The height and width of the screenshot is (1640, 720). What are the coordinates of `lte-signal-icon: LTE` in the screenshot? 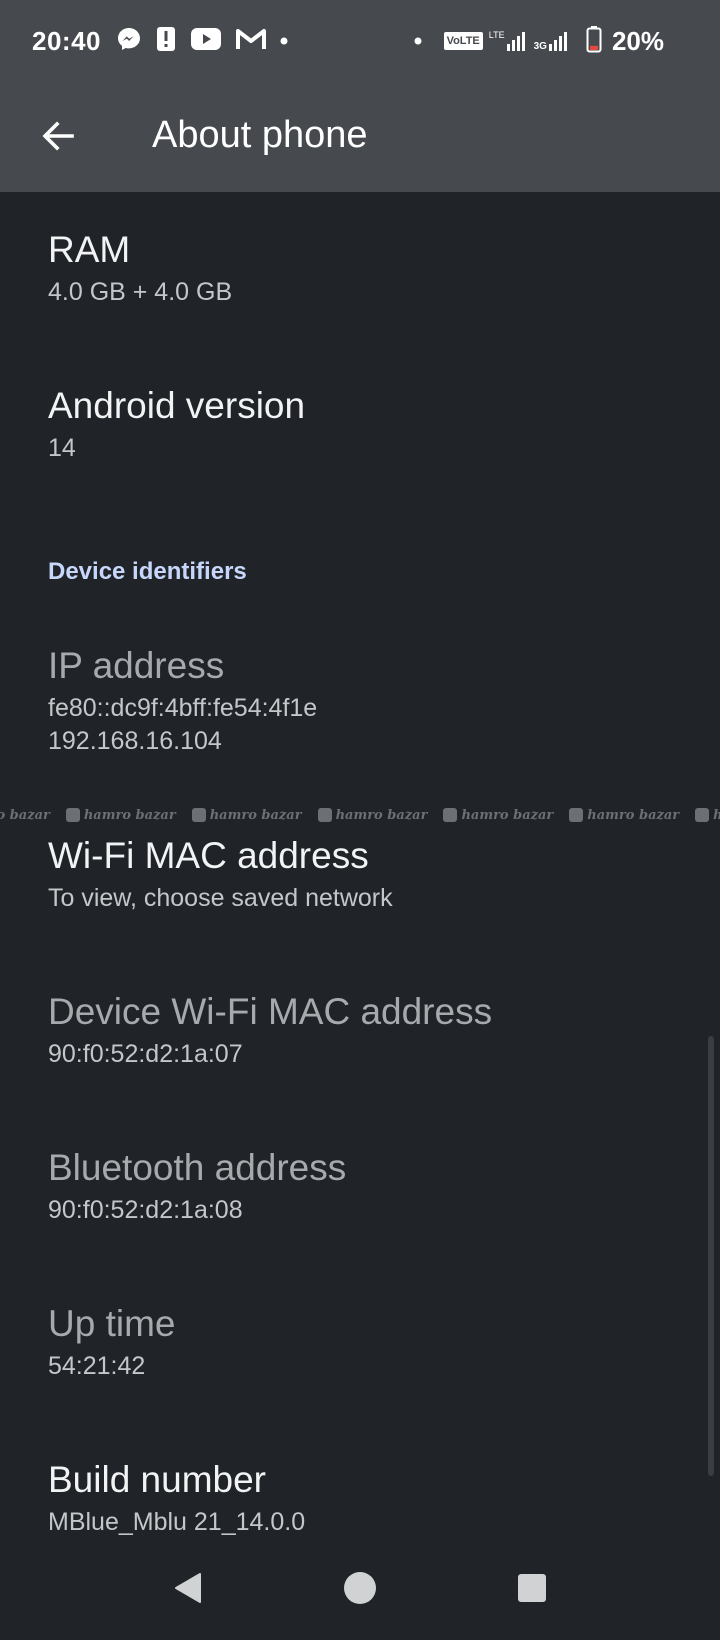 It's located at (508, 41).